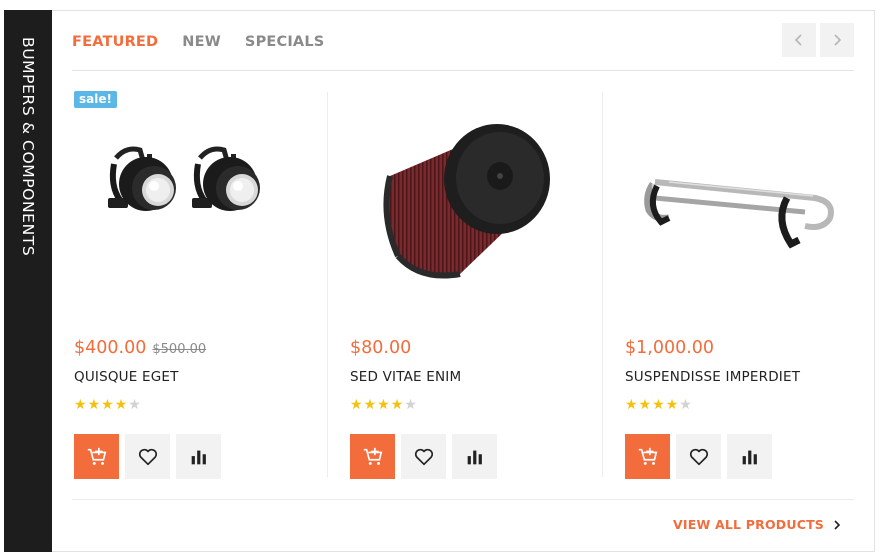 The width and height of the screenshot is (887, 559). Describe the element at coordinates (189, 208) in the screenshot. I see `product-image-fog-lights` at that location.